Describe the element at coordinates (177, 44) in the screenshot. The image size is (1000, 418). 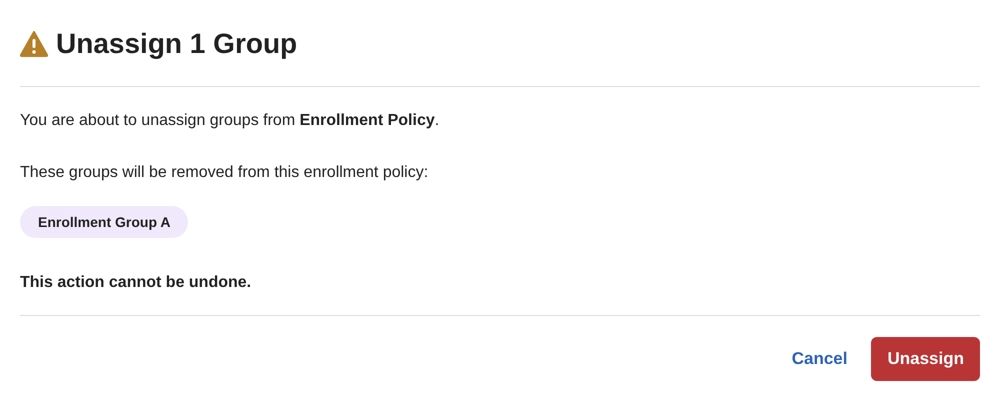
I see `dialog-title: Unassign 1 Group` at that location.